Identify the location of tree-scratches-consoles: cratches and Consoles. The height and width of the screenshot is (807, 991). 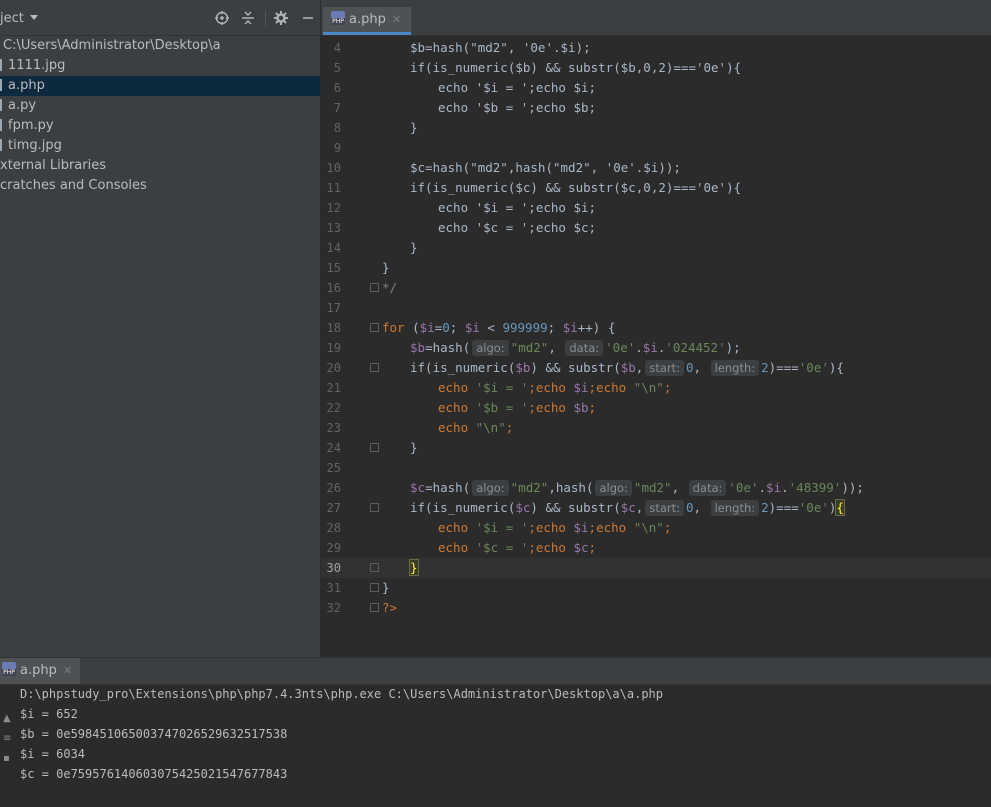
(160, 186).